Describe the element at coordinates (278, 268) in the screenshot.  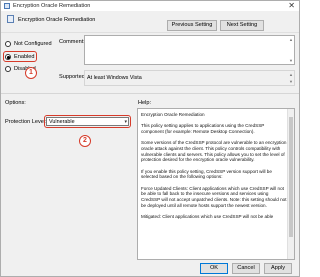
I see `apply-button: Apply` at that location.